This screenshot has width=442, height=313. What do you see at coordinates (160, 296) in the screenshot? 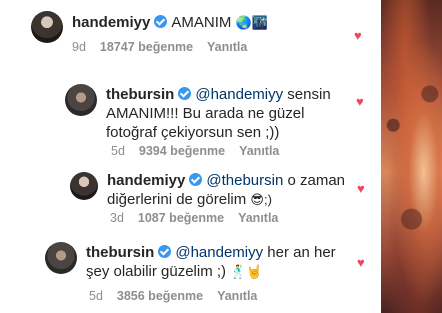
I see `likes-count: 3856 beğenme` at bounding box center [160, 296].